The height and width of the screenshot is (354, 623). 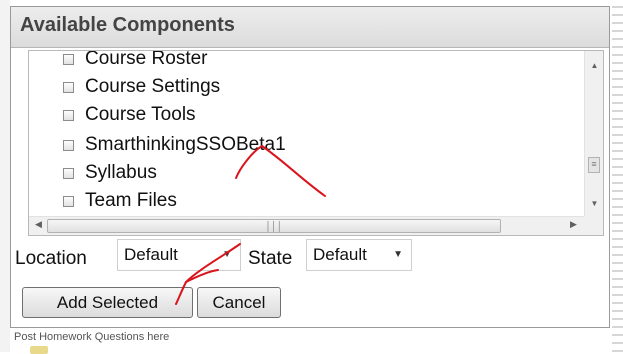 What do you see at coordinates (573, 224) in the screenshot?
I see `scroll-right-arrow-icon: ▶` at bounding box center [573, 224].